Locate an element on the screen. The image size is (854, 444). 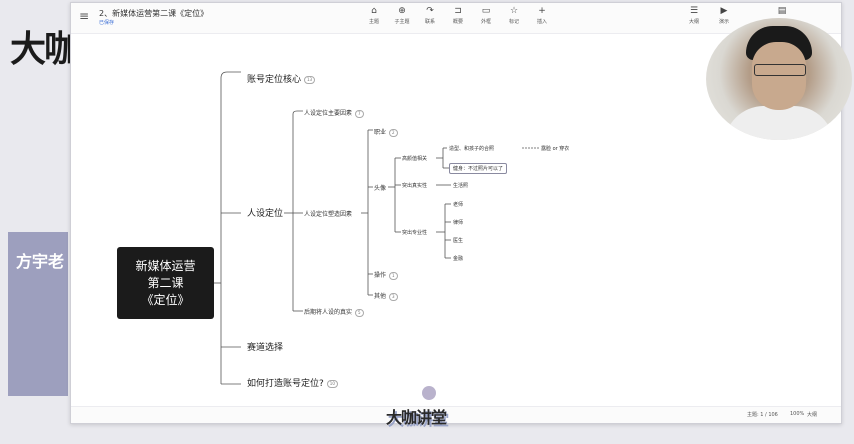
topic-operation: 操作 1 is located at coordinates (386, 275).